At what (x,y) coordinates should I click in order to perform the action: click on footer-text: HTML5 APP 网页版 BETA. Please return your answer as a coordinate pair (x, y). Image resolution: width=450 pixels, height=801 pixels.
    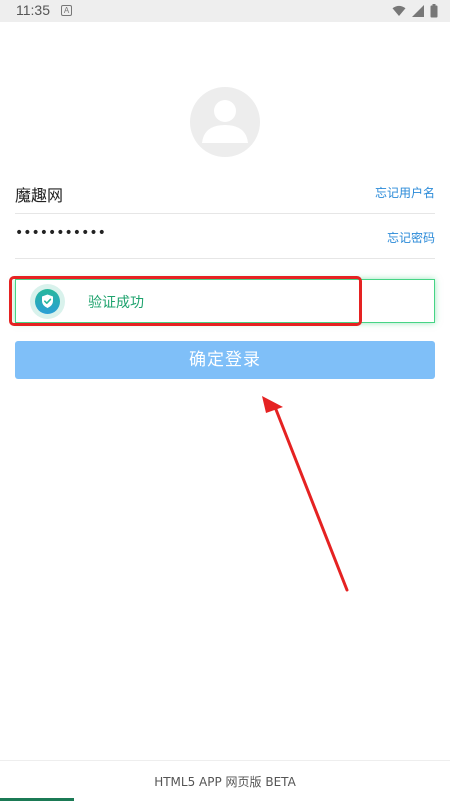
    Looking at the image, I should click on (225, 782).